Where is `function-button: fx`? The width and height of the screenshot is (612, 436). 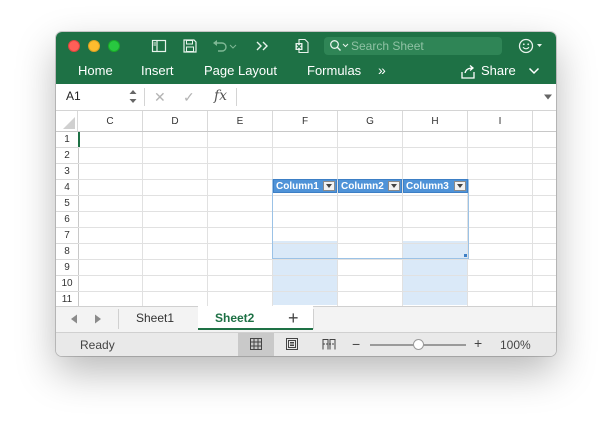 function-button: fx is located at coordinates (220, 96).